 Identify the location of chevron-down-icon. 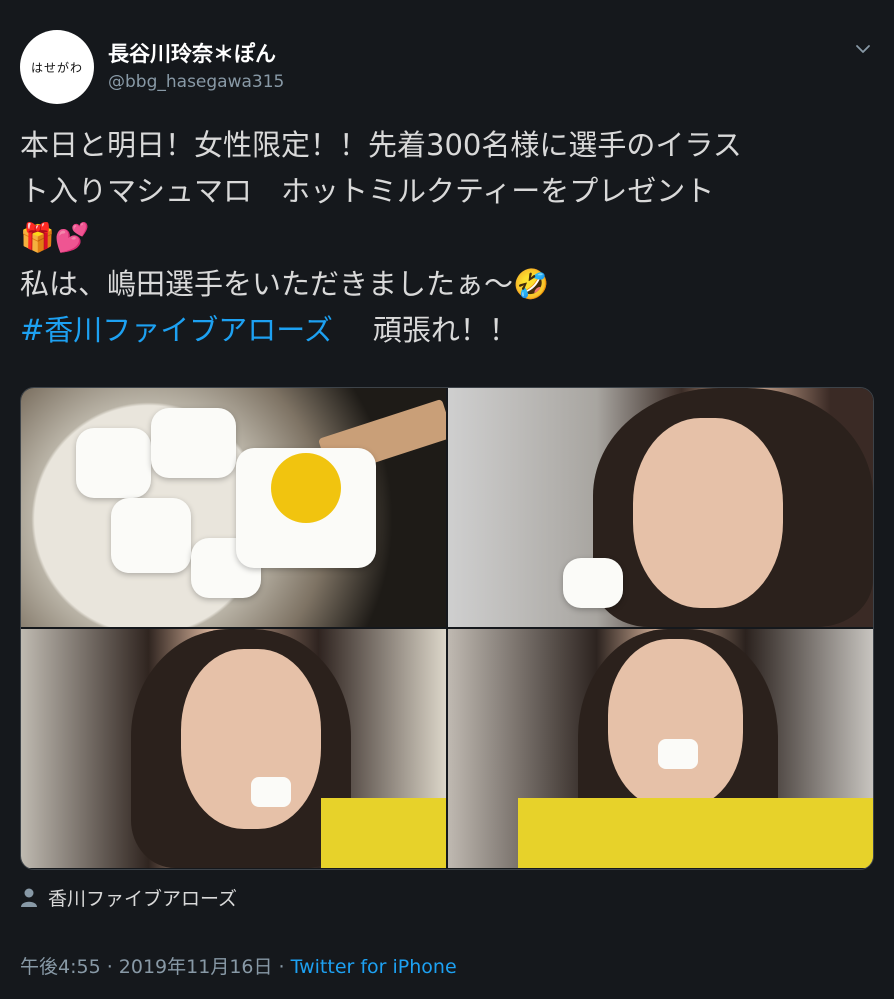
(863, 49).